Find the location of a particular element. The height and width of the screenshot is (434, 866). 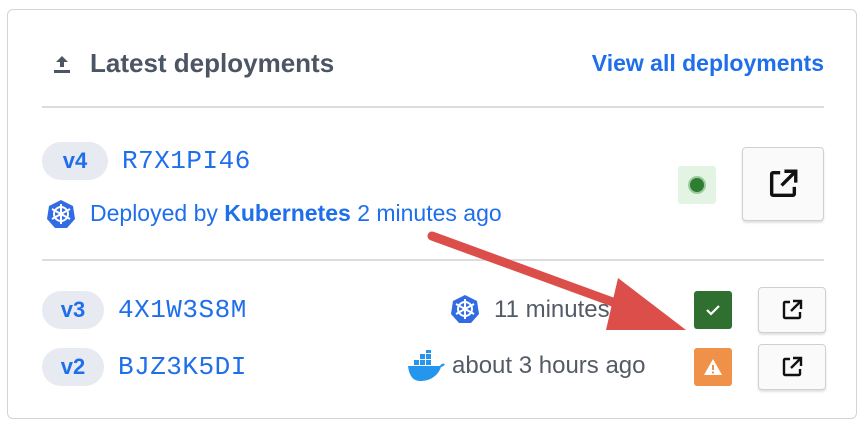

commit-sha-link: 4X1W3S8M is located at coordinates (182, 310).